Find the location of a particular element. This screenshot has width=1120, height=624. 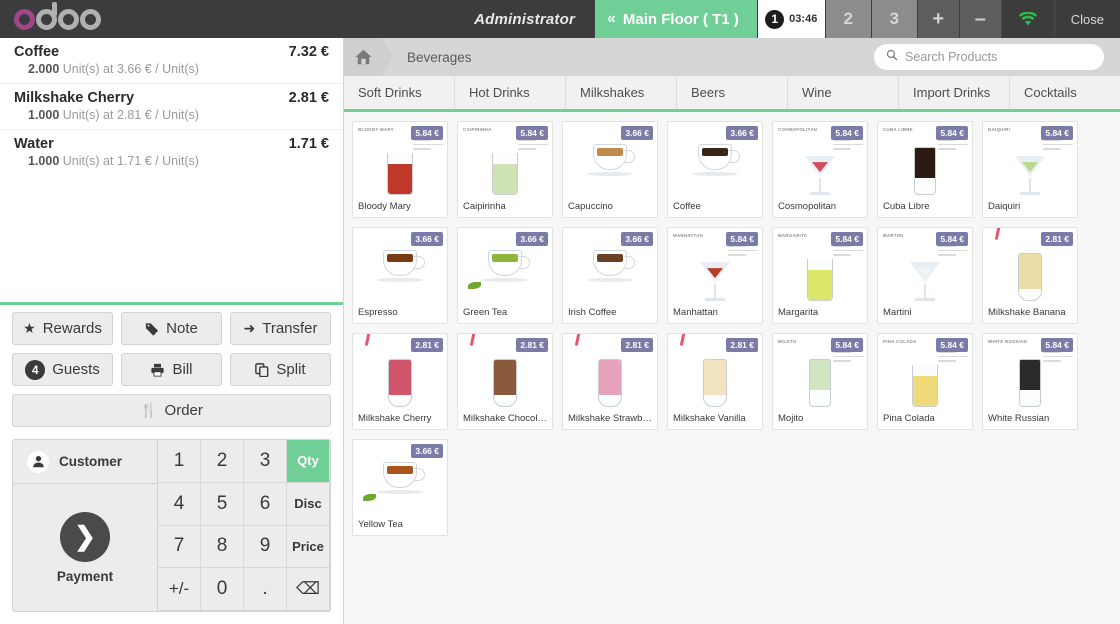

category-tab-cocktails: Cocktails is located at coordinates (1065, 92).